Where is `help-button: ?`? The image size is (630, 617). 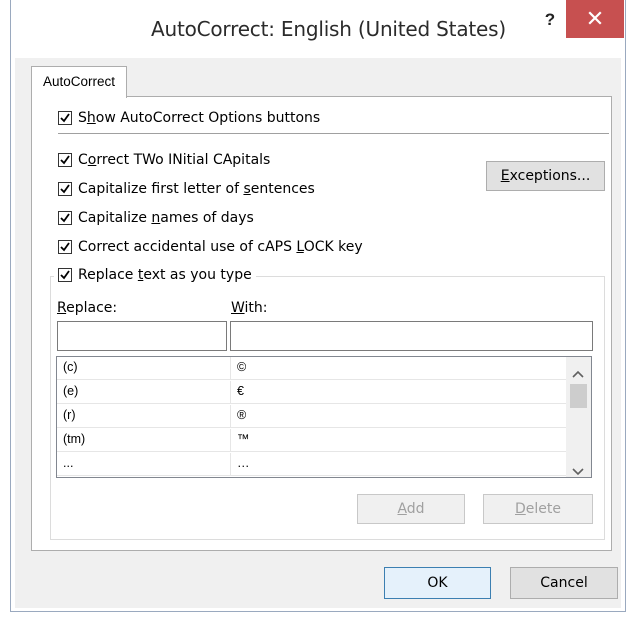 help-button: ? is located at coordinates (550, 20).